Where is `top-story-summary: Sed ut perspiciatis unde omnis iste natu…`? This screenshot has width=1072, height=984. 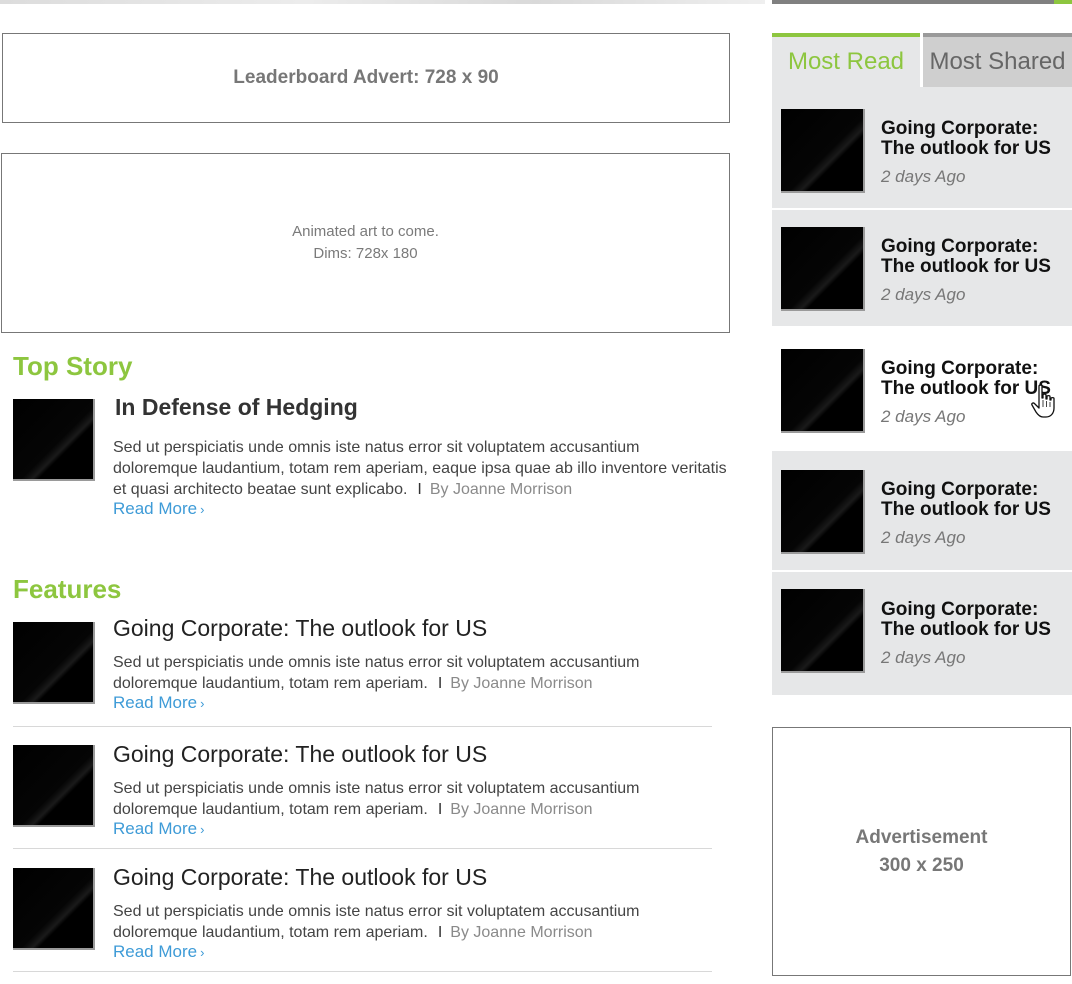
top-story-summary: Sed ut perspiciatis unde omnis iste natu… is located at coordinates (420, 468).